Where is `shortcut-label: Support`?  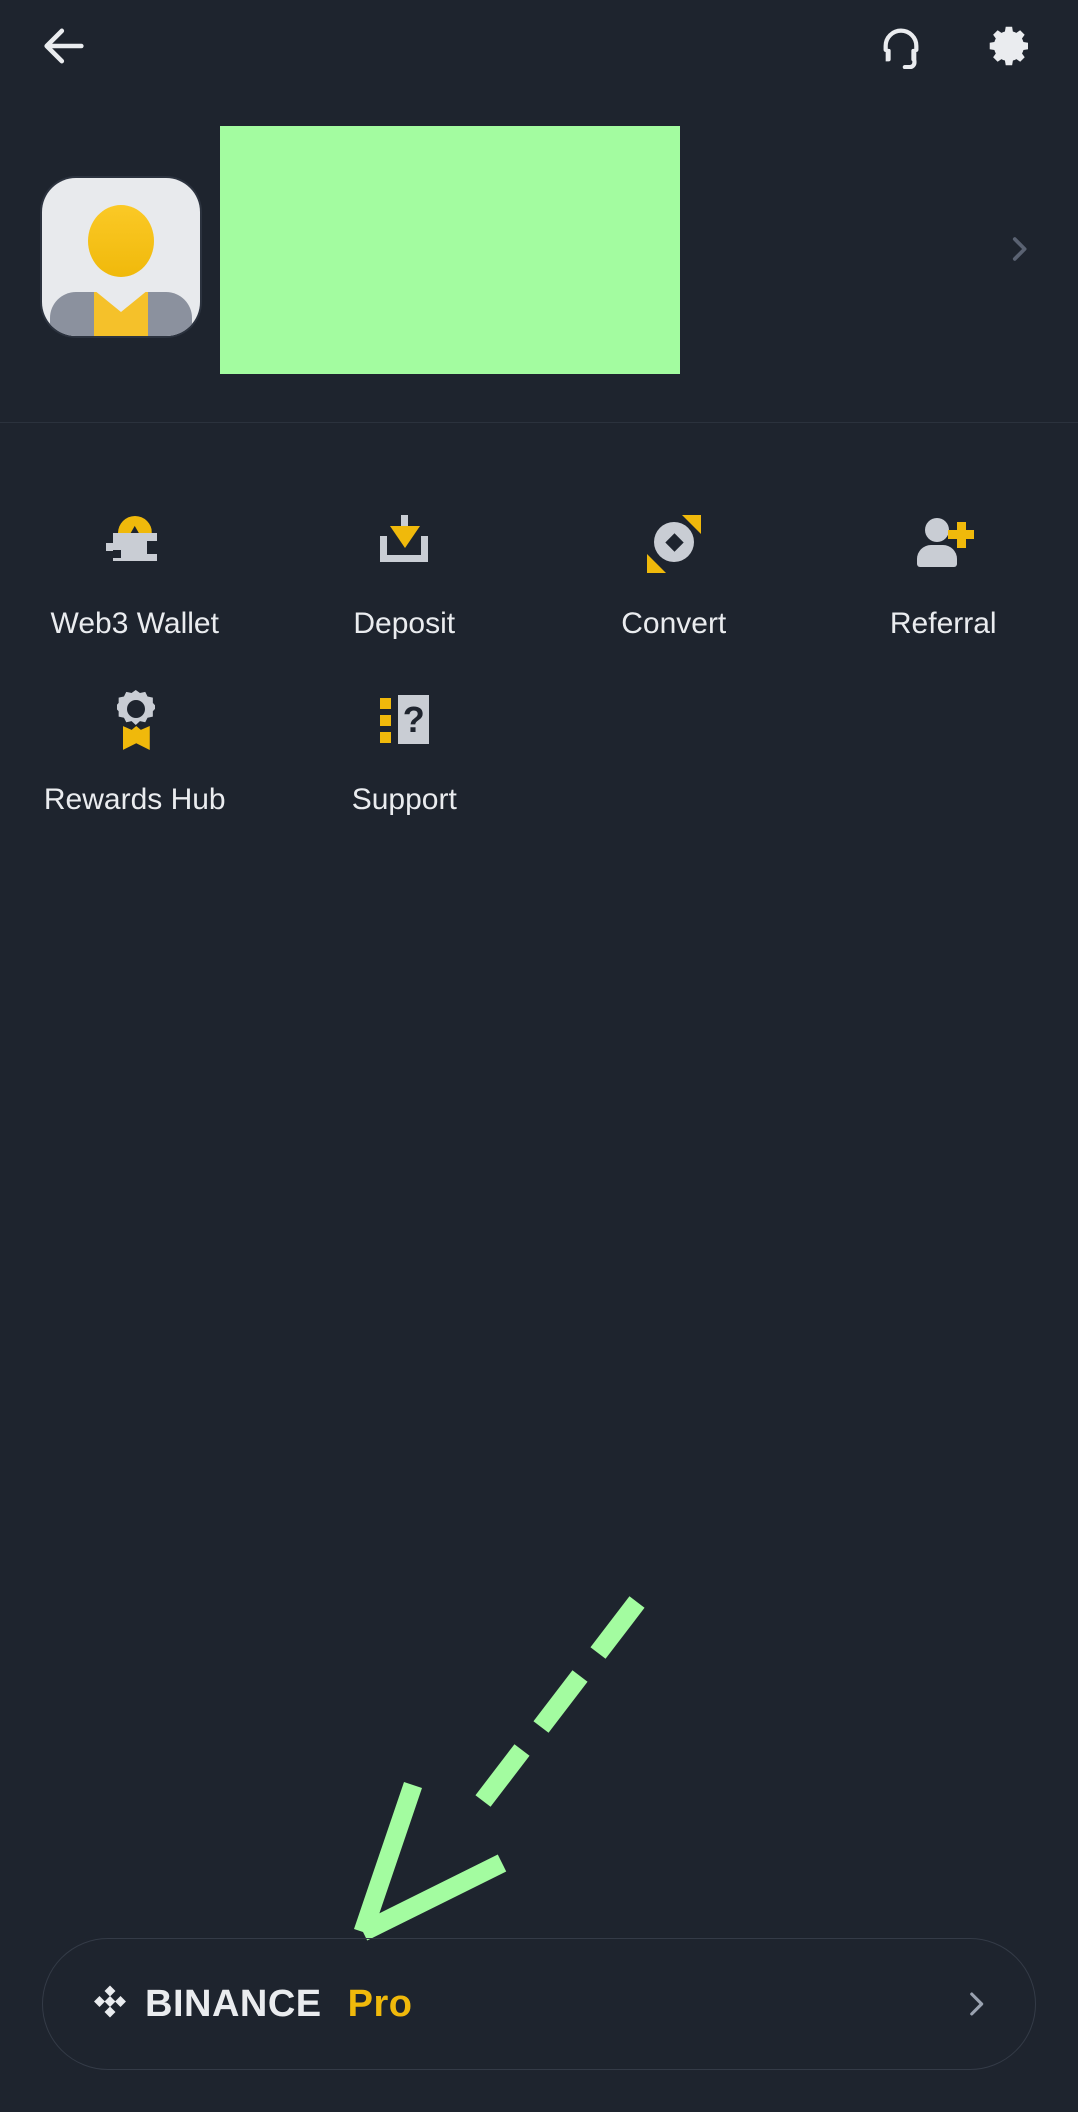
shortcut-label: Support is located at coordinates (404, 799).